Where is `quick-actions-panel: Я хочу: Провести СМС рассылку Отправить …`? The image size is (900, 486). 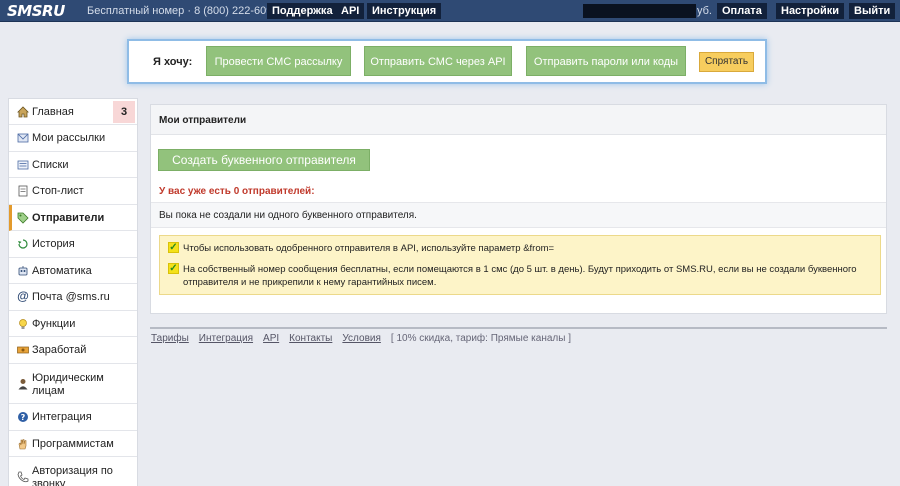
quick-actions-panel: Я хочу: Провести СМС рассылку Отправить … is located at coordinates (447, 61).